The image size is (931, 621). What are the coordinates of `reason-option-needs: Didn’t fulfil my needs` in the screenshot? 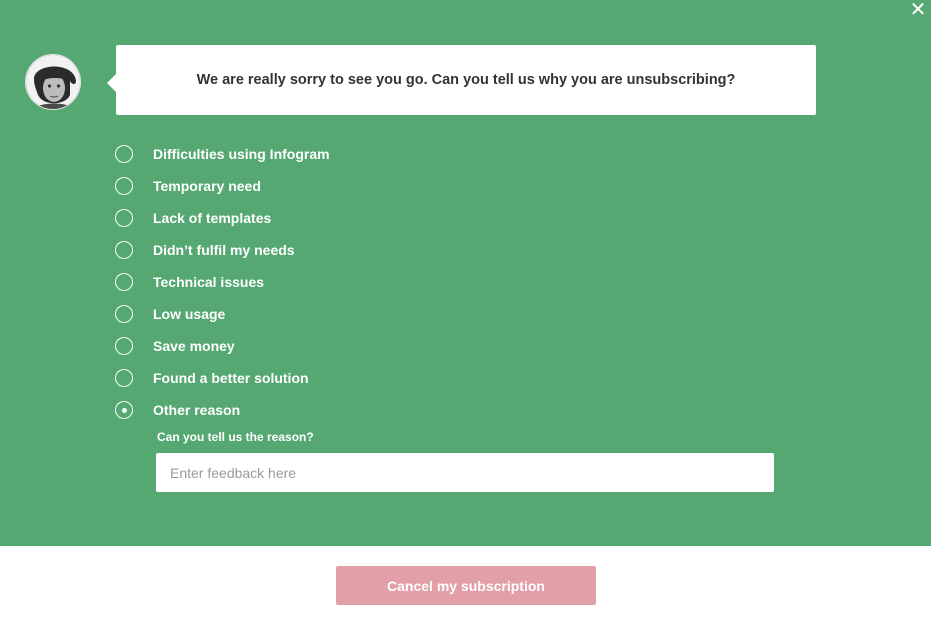 It's located at (222, 250).